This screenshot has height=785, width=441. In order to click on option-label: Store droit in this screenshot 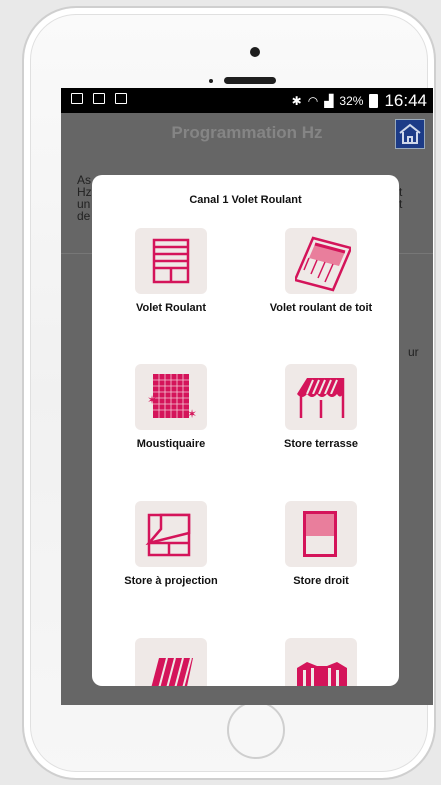, I will do `click(321, 581)`.